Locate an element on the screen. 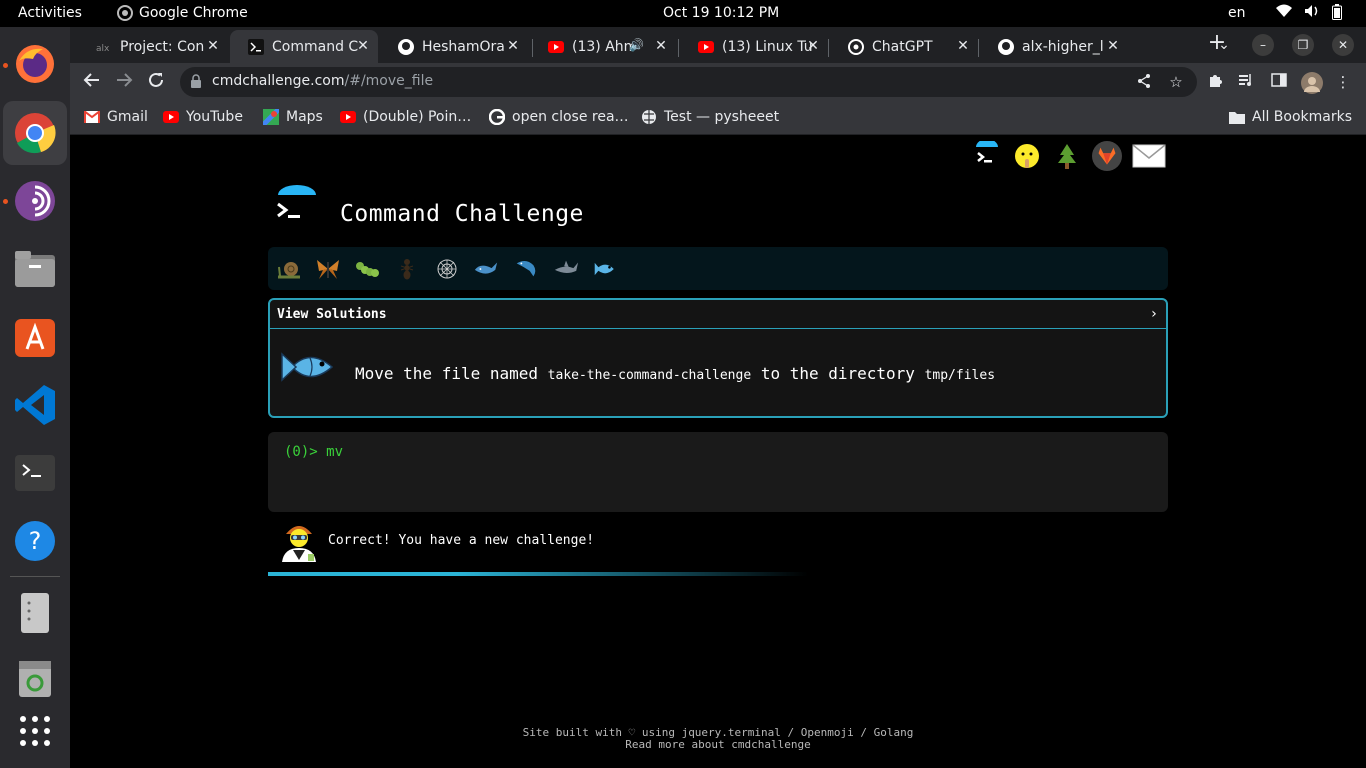  trash-launcher is located at coordinates (35, 679).